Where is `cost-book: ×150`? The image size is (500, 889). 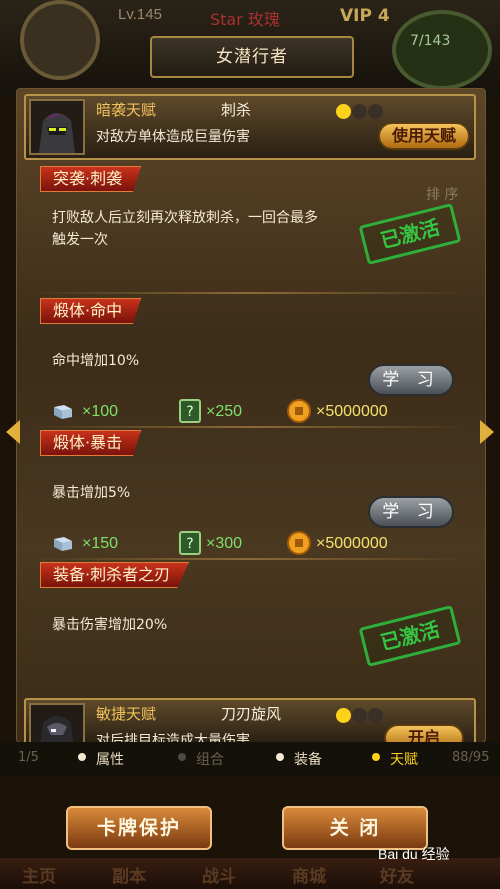
cost-book: ×150 is located at coordinates (100, 543).